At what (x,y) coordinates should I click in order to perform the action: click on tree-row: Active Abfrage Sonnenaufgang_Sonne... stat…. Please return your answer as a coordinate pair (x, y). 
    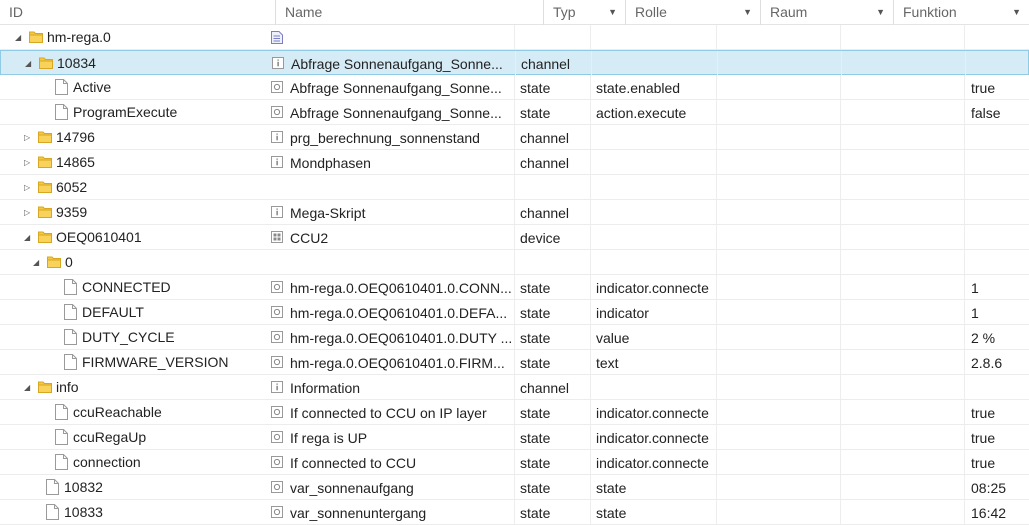
    Looking at the image, I should click on (514, 87).